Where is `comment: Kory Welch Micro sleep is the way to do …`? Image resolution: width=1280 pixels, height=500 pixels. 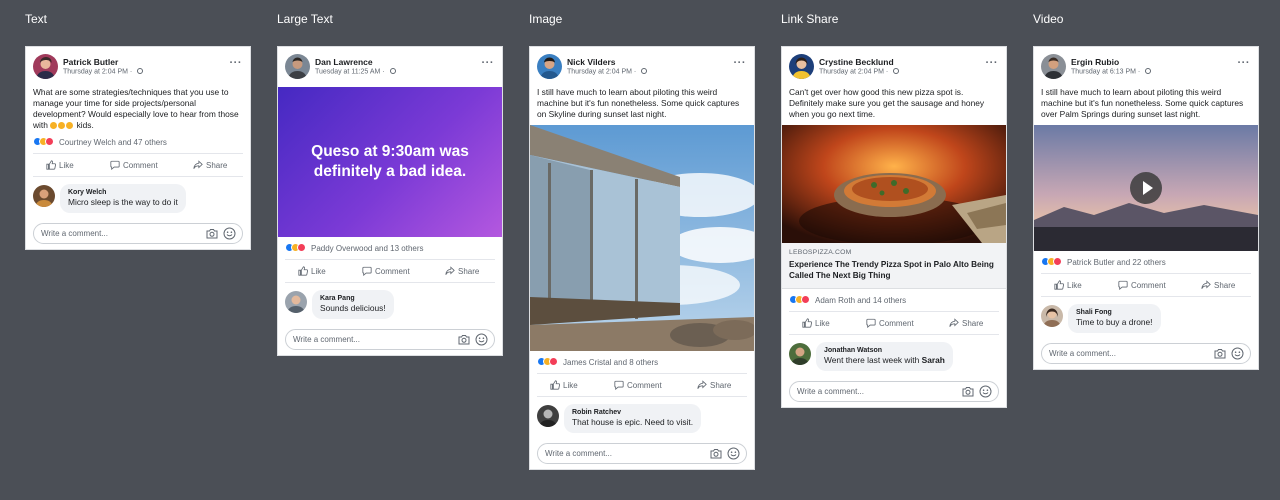
comment: Kory Welch Micro sleep is the way to do … is located at coordinates (138, 198).